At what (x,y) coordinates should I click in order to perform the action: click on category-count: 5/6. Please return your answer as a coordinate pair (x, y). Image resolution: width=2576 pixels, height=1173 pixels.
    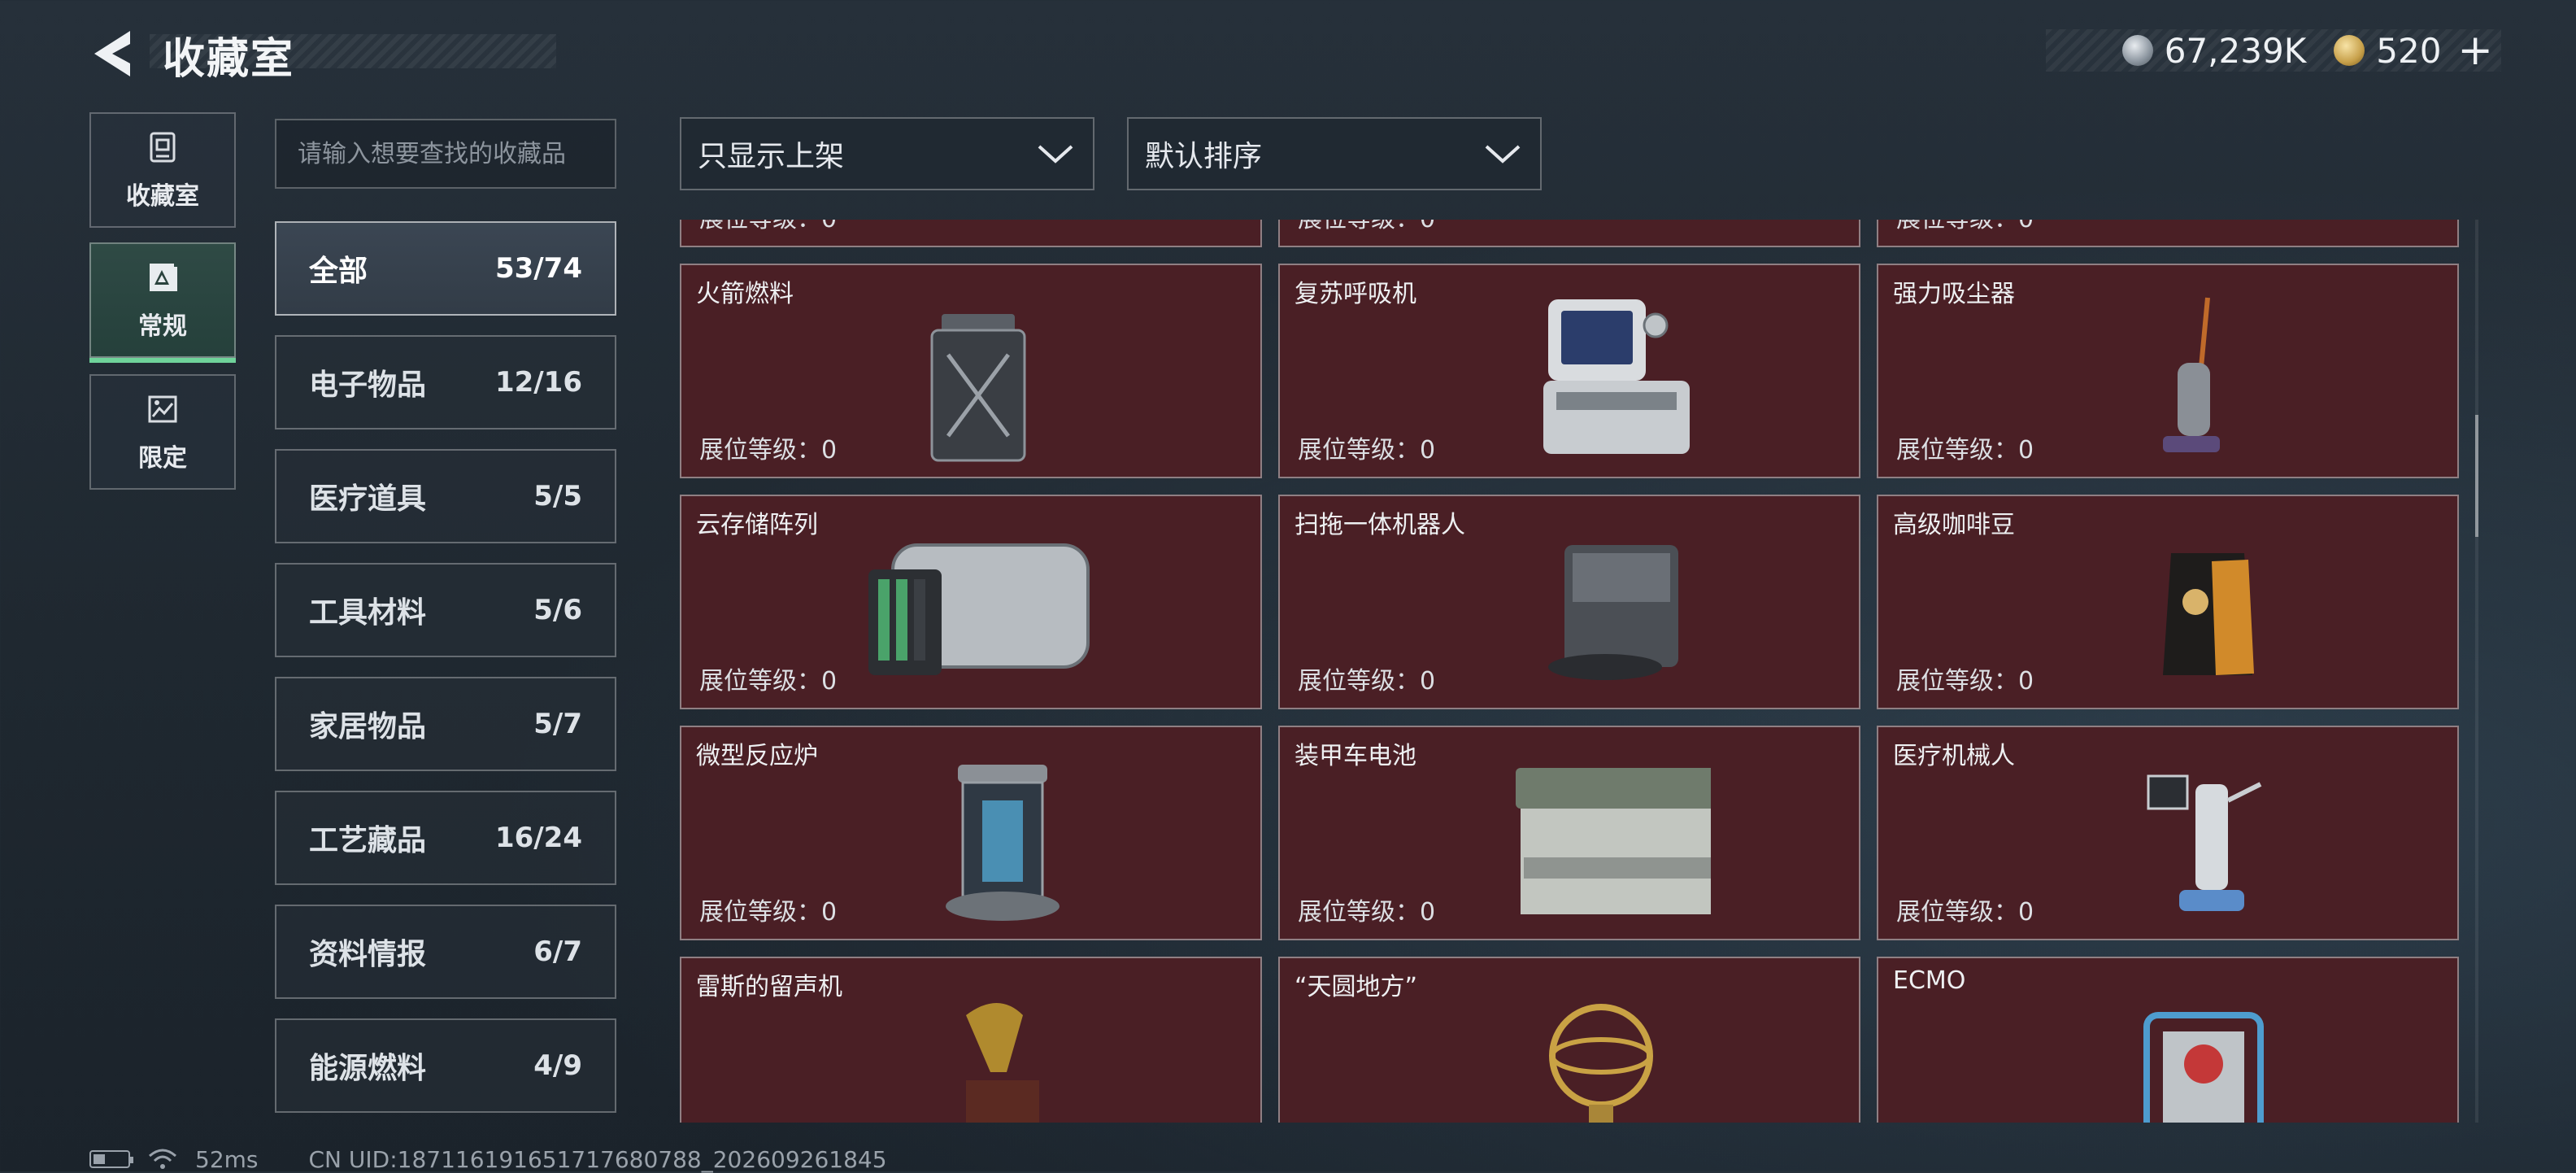
    Looking at the image, I should click on (558, 610).